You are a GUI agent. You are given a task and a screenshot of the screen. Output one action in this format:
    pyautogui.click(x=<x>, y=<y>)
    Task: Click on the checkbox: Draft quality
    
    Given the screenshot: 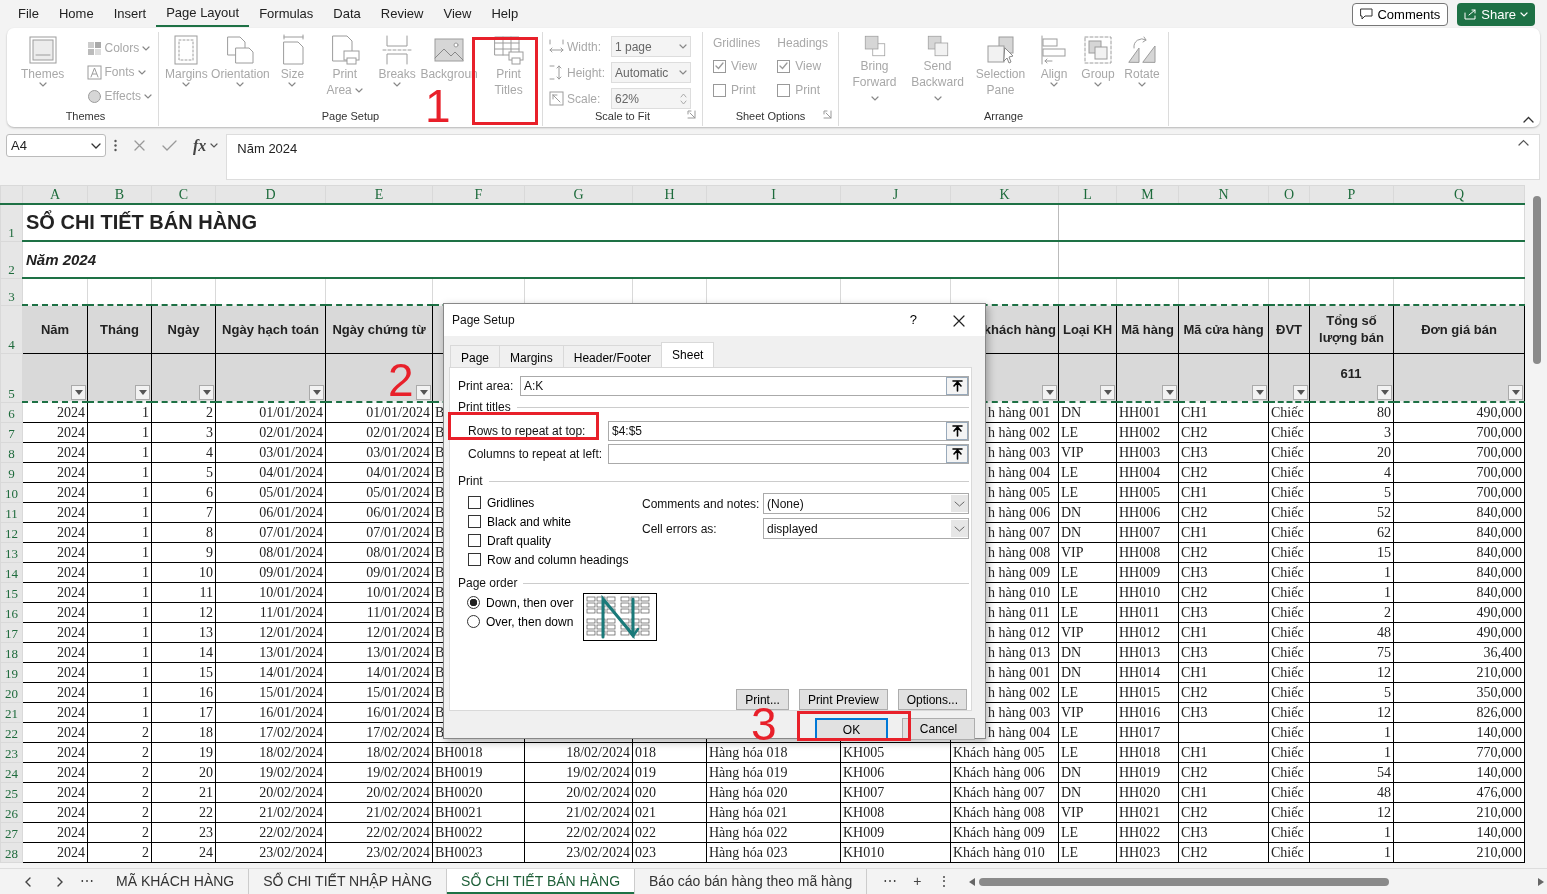 What is the action you would take?
    pyautogui.click(x=555, y=540)
    